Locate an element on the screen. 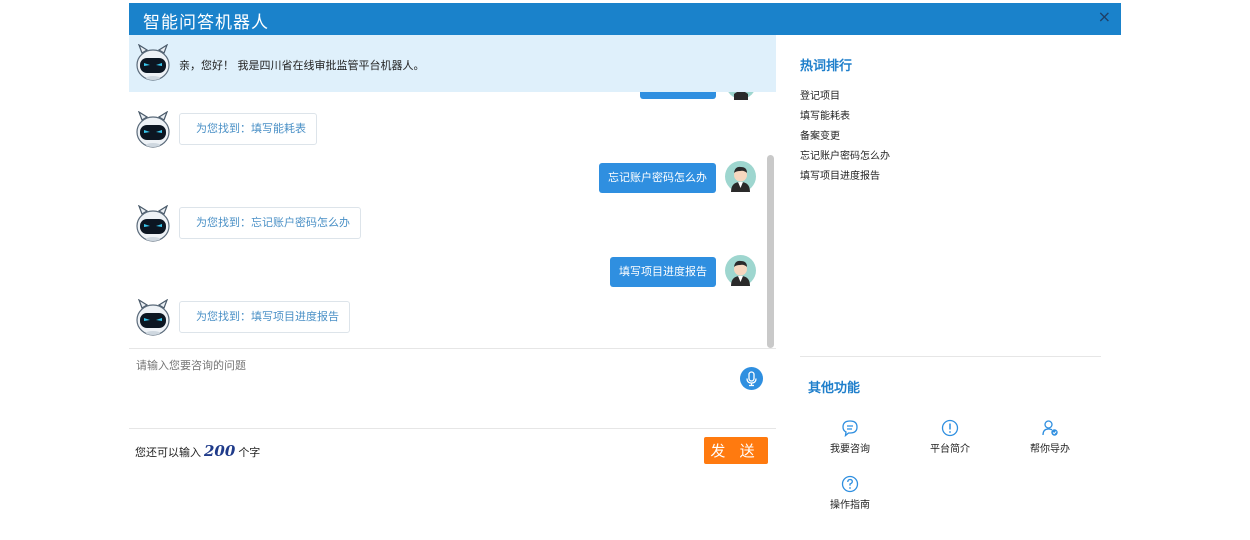  other-functions-title: 其他功能 is located at coordinates (834, 388).